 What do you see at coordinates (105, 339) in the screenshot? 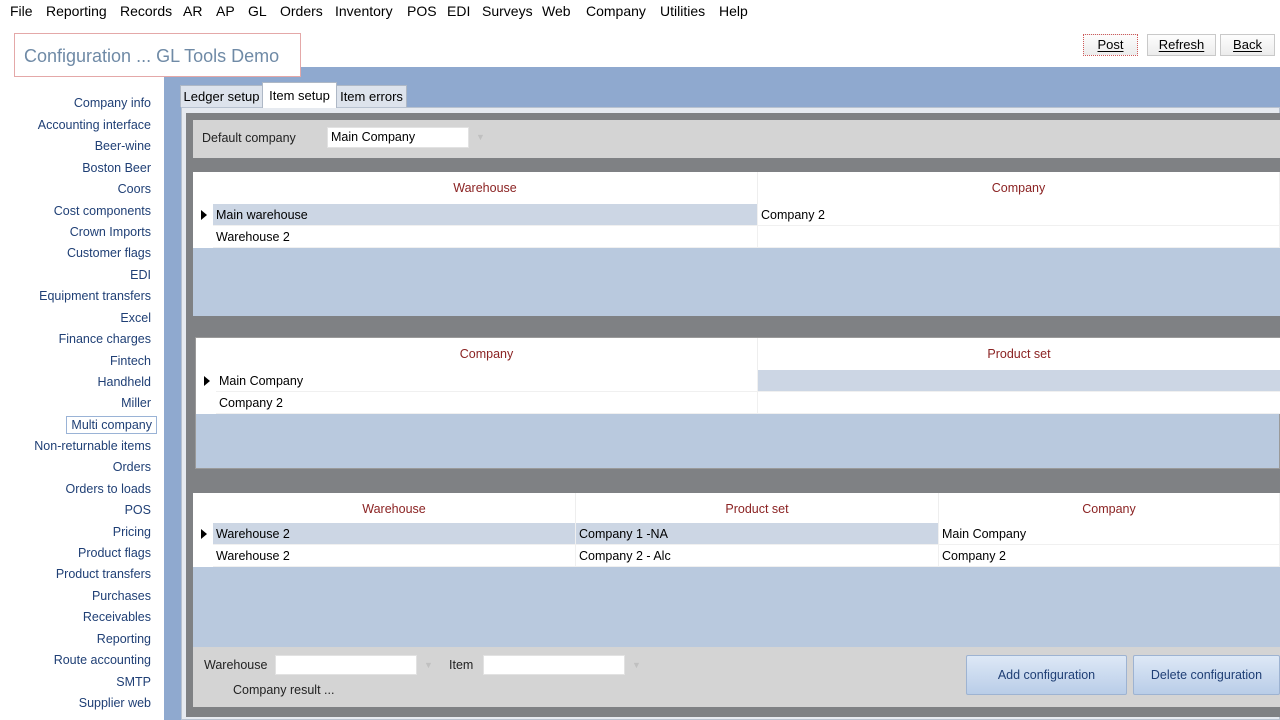
I see `nav-finance-charges: Finance charges` at bounding box center [105, 339].